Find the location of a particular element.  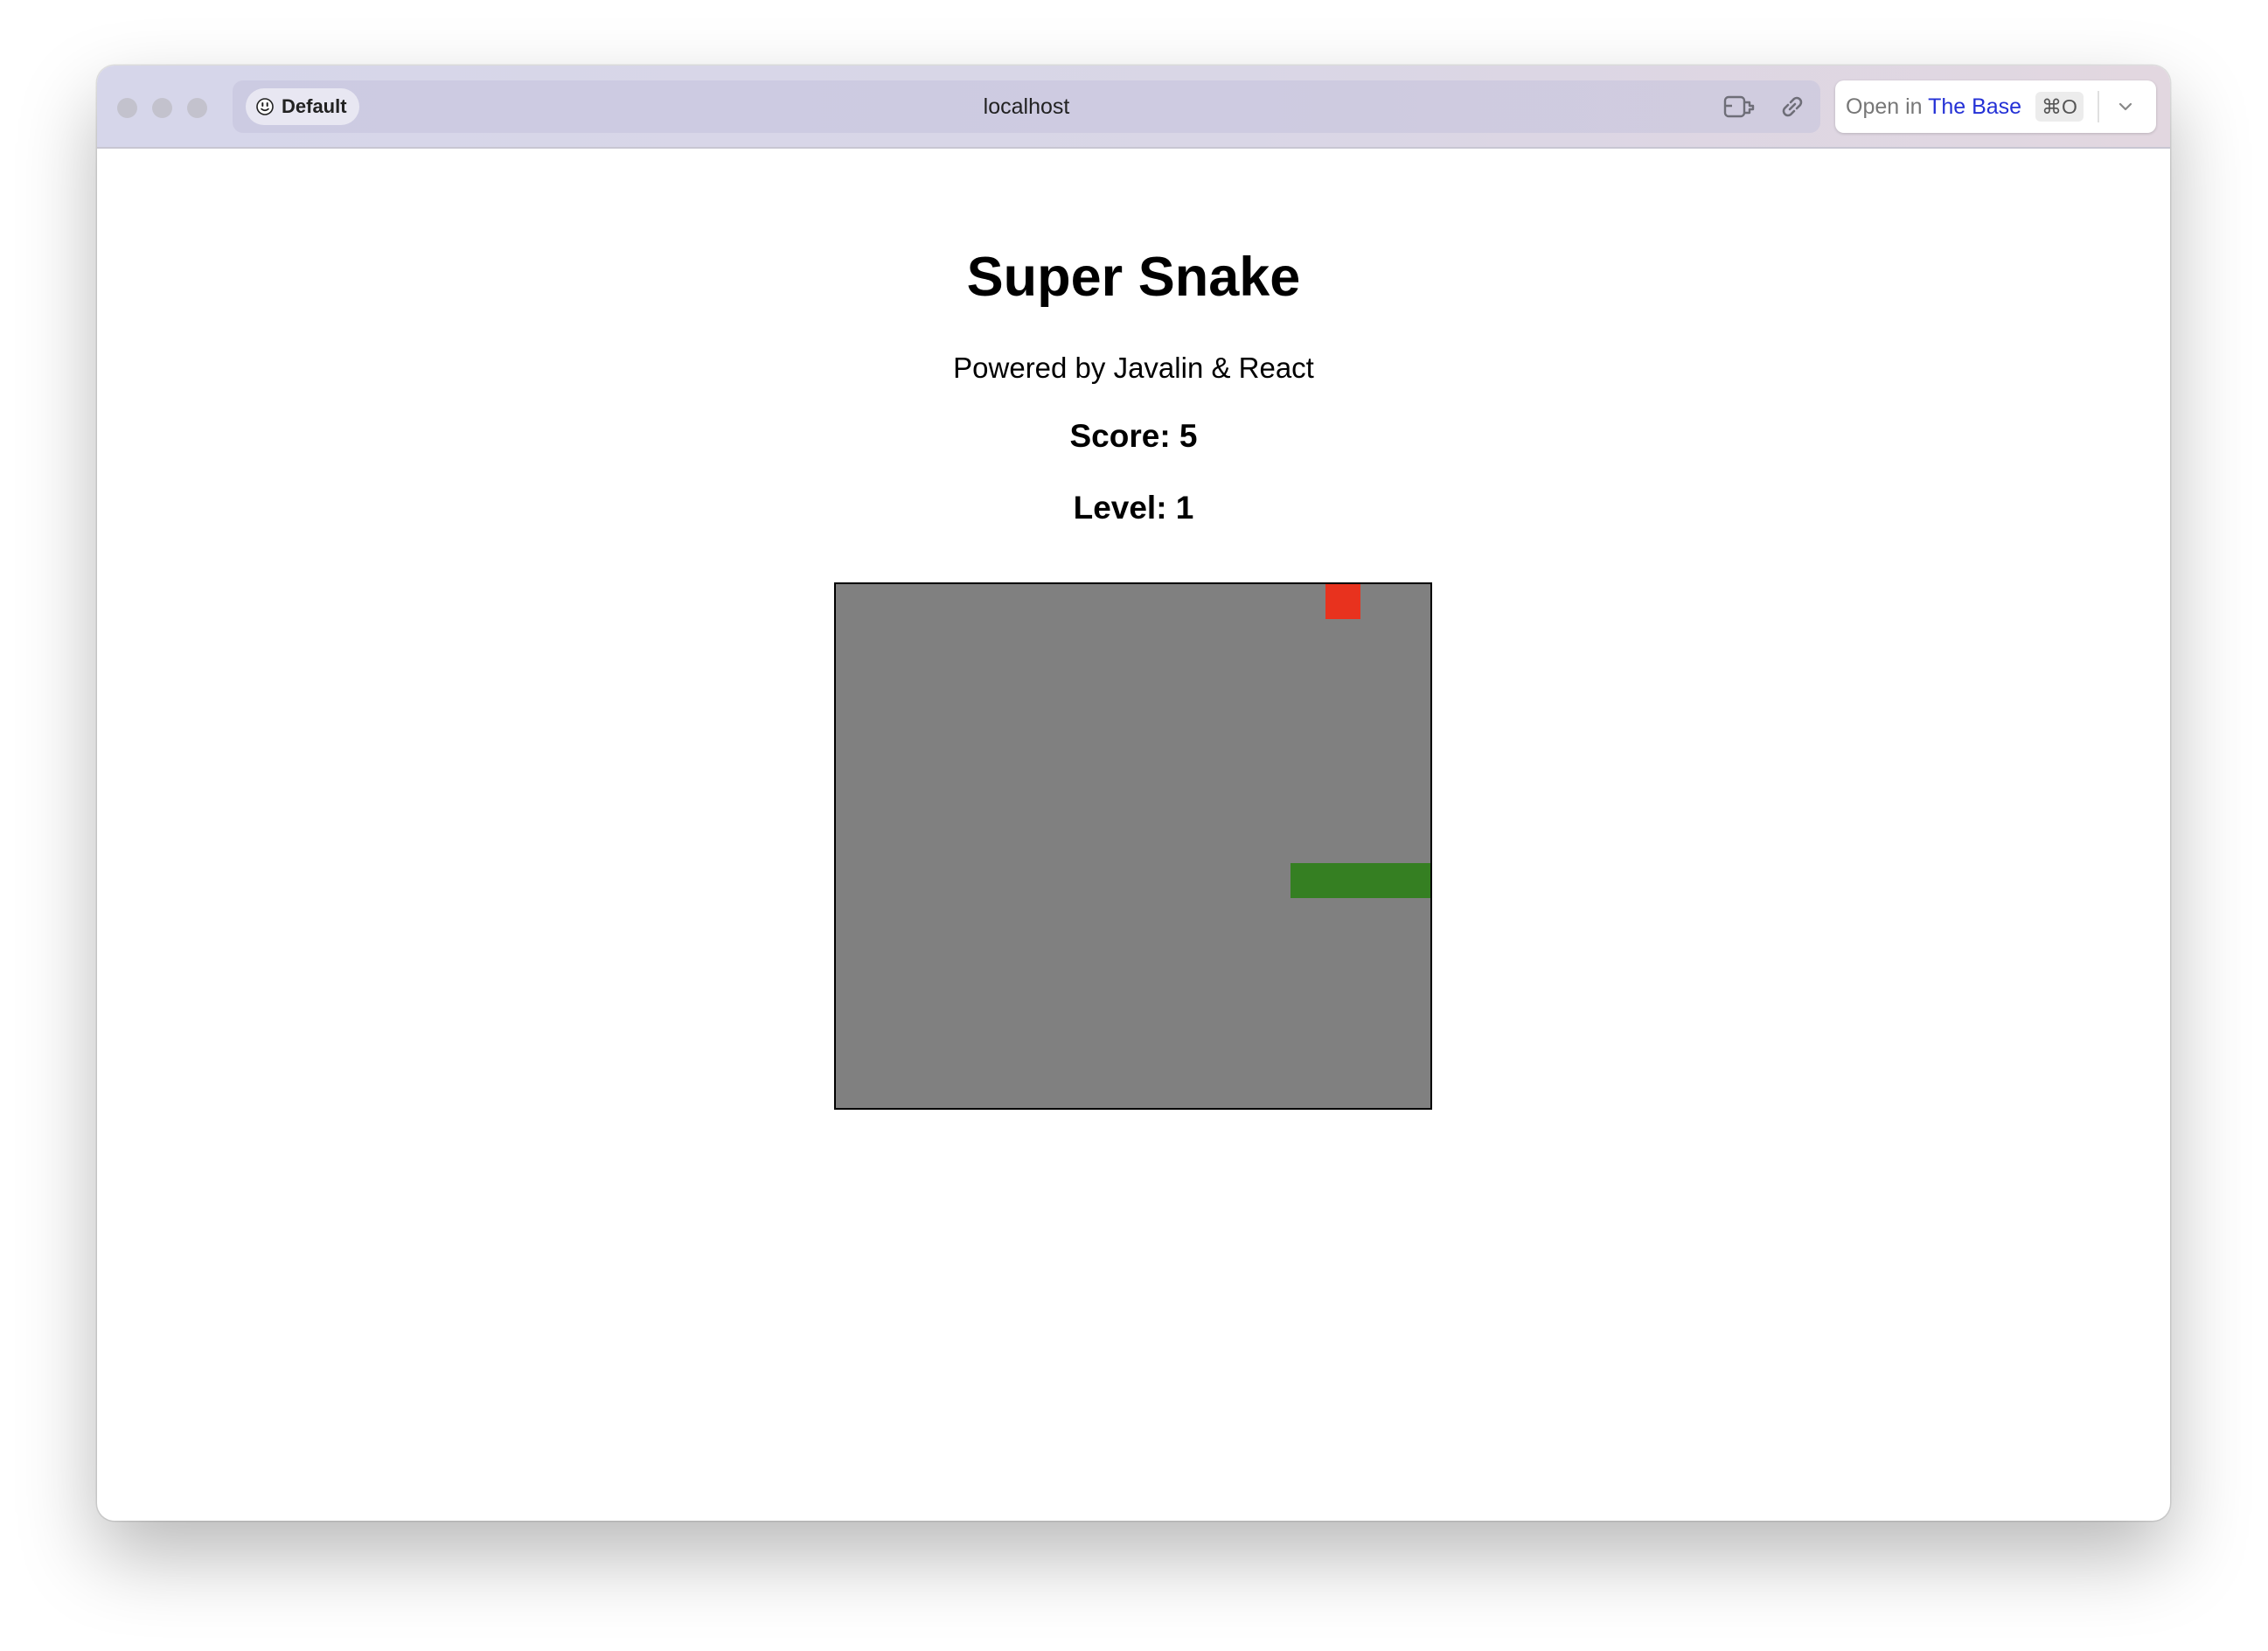

chevron-down-icon is located at coordinates (2125, 107).